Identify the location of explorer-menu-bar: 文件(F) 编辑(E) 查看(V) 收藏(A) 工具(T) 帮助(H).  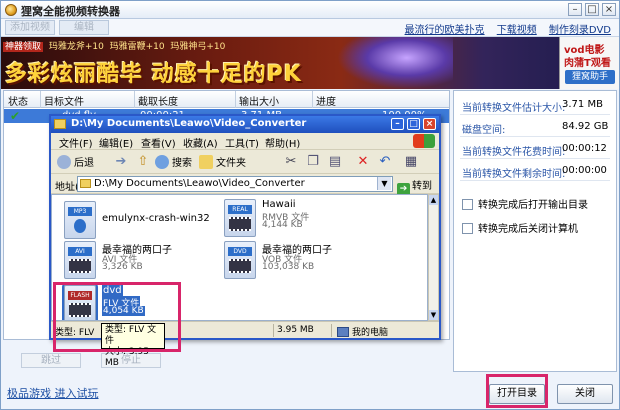
(245, 141).